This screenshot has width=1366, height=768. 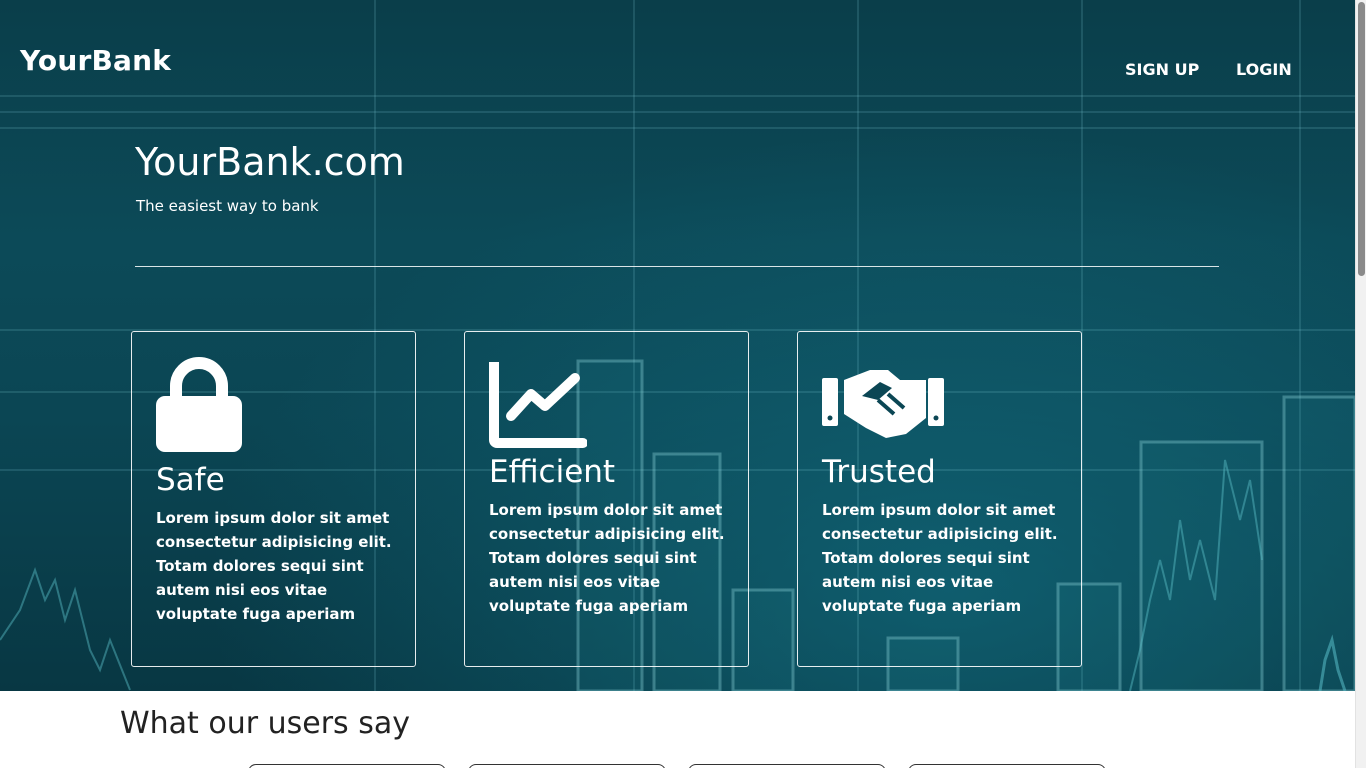 What do you see at coordinates (883, 404) in the screenshot?
I see `handshake-icon` at bounding box center [883, 404].